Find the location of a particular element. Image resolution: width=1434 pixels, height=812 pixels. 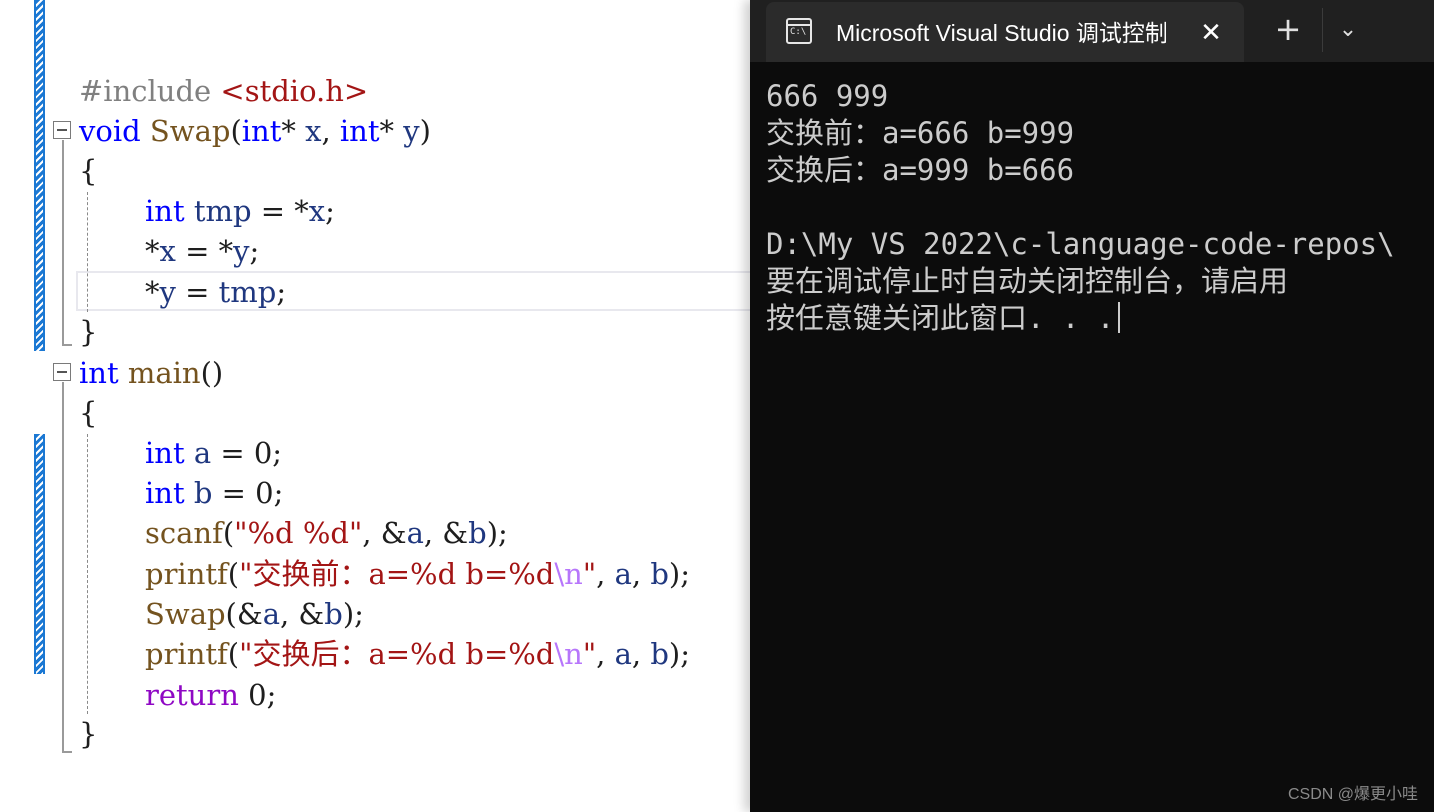

code-line: *x = *y; is located at coordinates (202, 251).